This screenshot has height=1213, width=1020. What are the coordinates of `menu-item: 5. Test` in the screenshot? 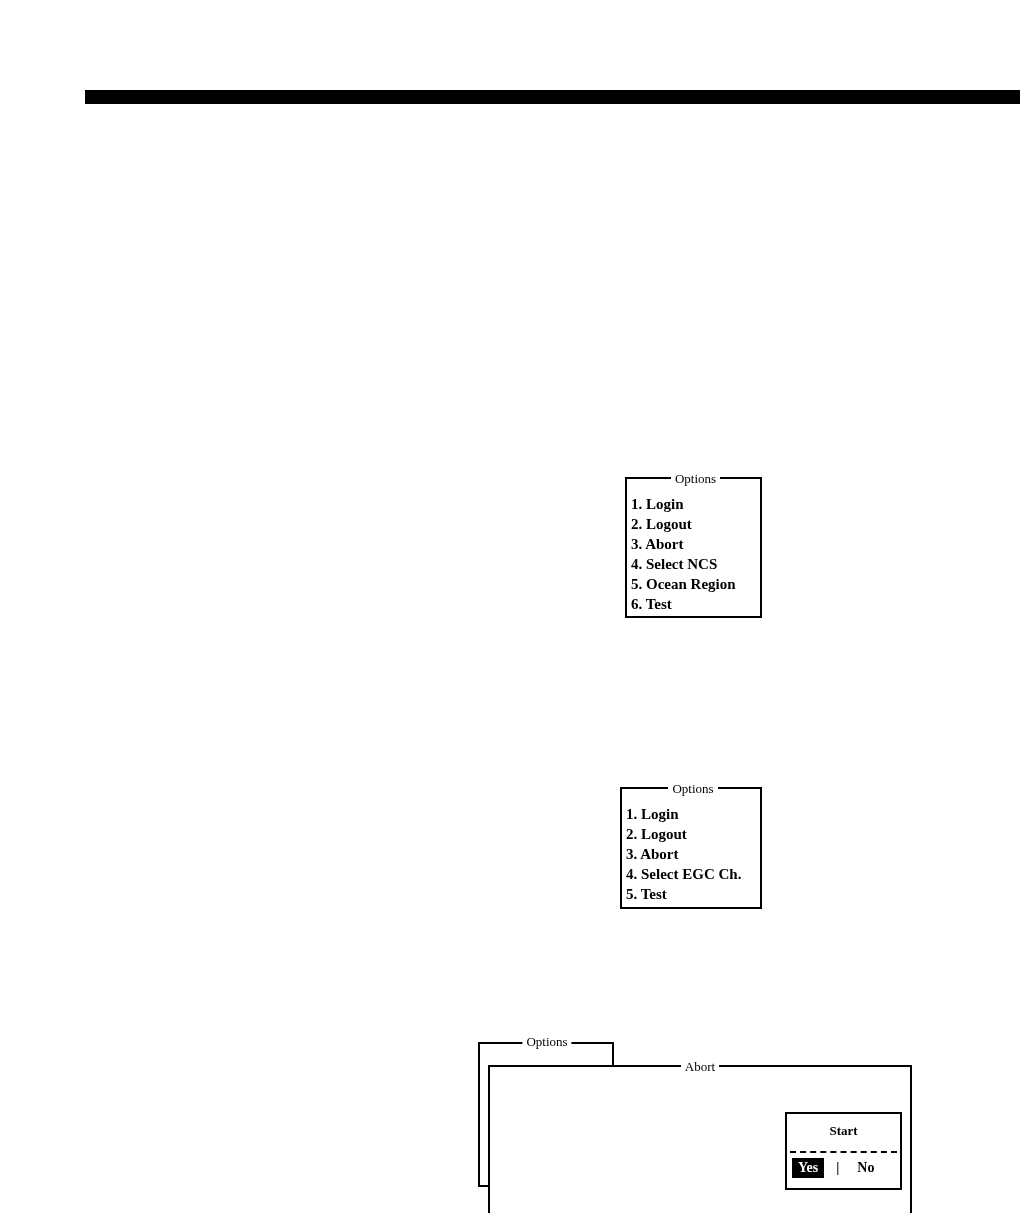 It's located at (646, 894).